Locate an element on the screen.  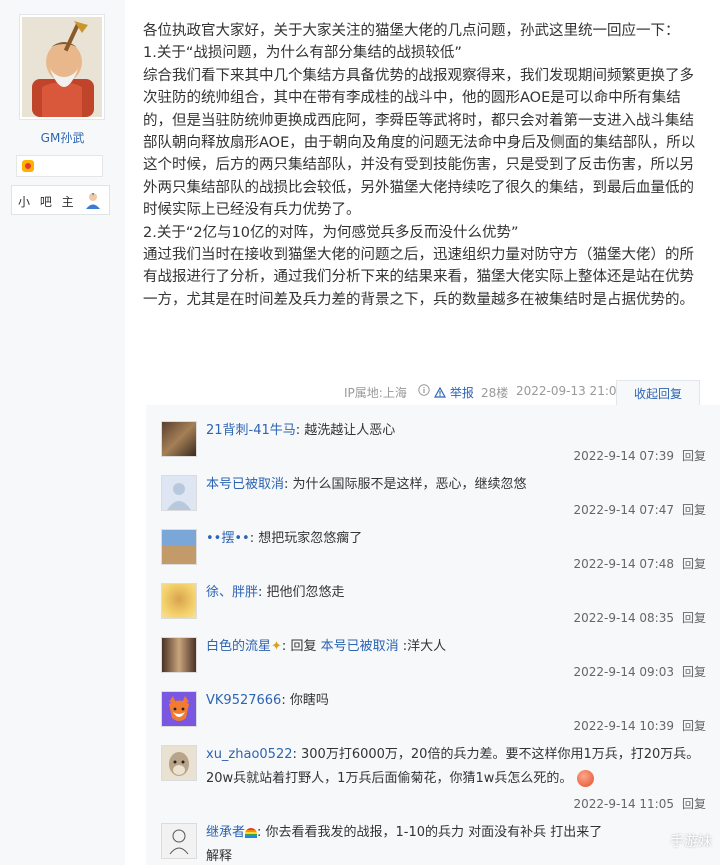
reply-text: ••摆••: 想把玩家忽悠瘸了 is located at coordinates (284, 538).